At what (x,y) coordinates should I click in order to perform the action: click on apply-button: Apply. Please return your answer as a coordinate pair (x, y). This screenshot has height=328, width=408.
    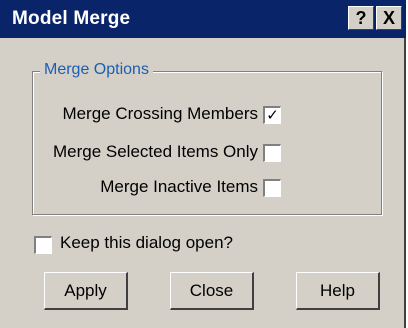
    Looking at the image, I should click on (86, 291).